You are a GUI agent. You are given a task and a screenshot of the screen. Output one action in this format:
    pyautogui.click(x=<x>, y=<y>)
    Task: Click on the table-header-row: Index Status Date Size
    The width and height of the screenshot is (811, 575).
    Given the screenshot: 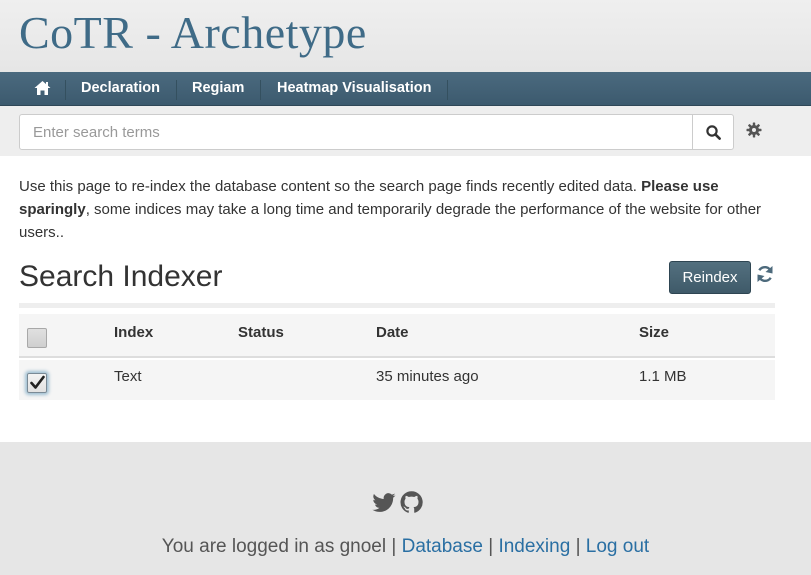 What is the action you would take?
    pyautogui.click(x=397, y=336)
    